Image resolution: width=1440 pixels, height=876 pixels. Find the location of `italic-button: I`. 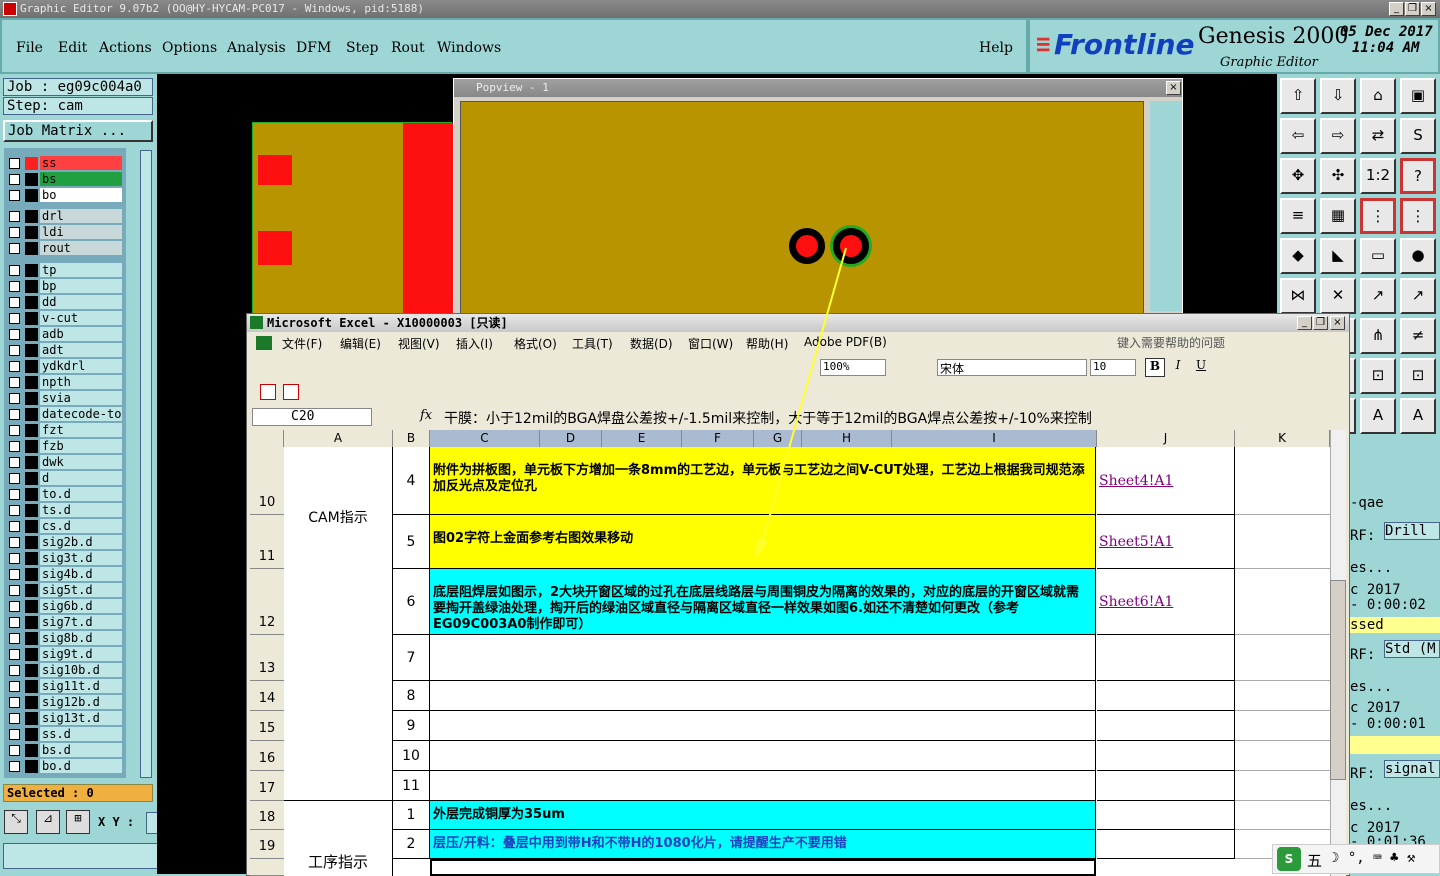

italic-button: I is located at coordinates (1178, 367).